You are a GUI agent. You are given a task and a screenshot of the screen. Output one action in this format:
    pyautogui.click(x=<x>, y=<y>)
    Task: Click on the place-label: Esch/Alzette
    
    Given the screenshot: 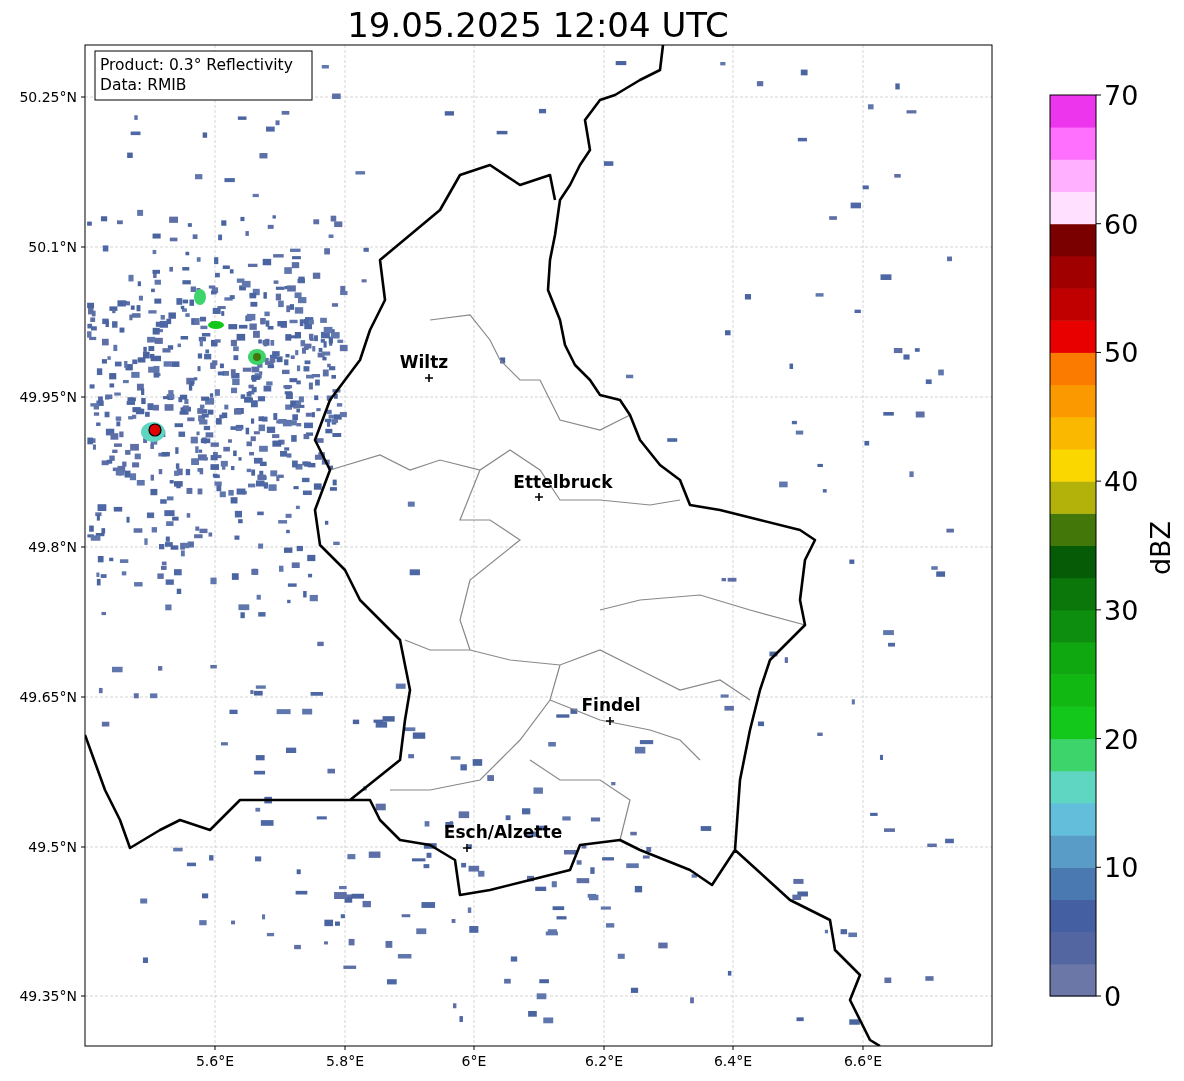 What is the action you would take?
    pyautogui.click(x=503, y=832)
    